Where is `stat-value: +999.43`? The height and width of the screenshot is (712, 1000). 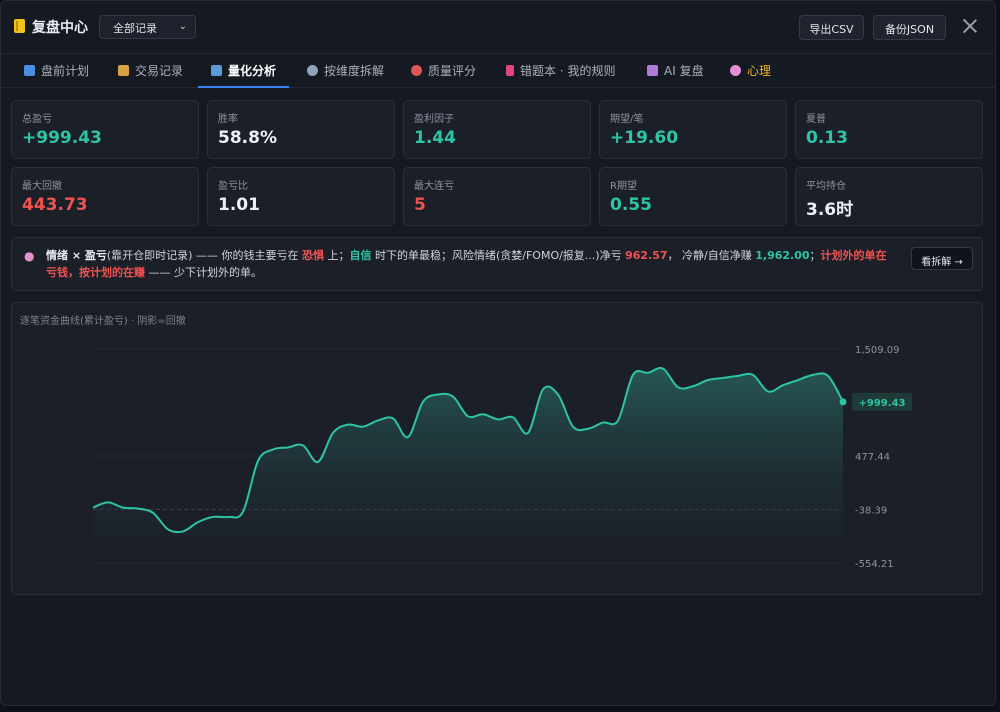
stat-value: +999.43 is located at coordinates (62, 138).